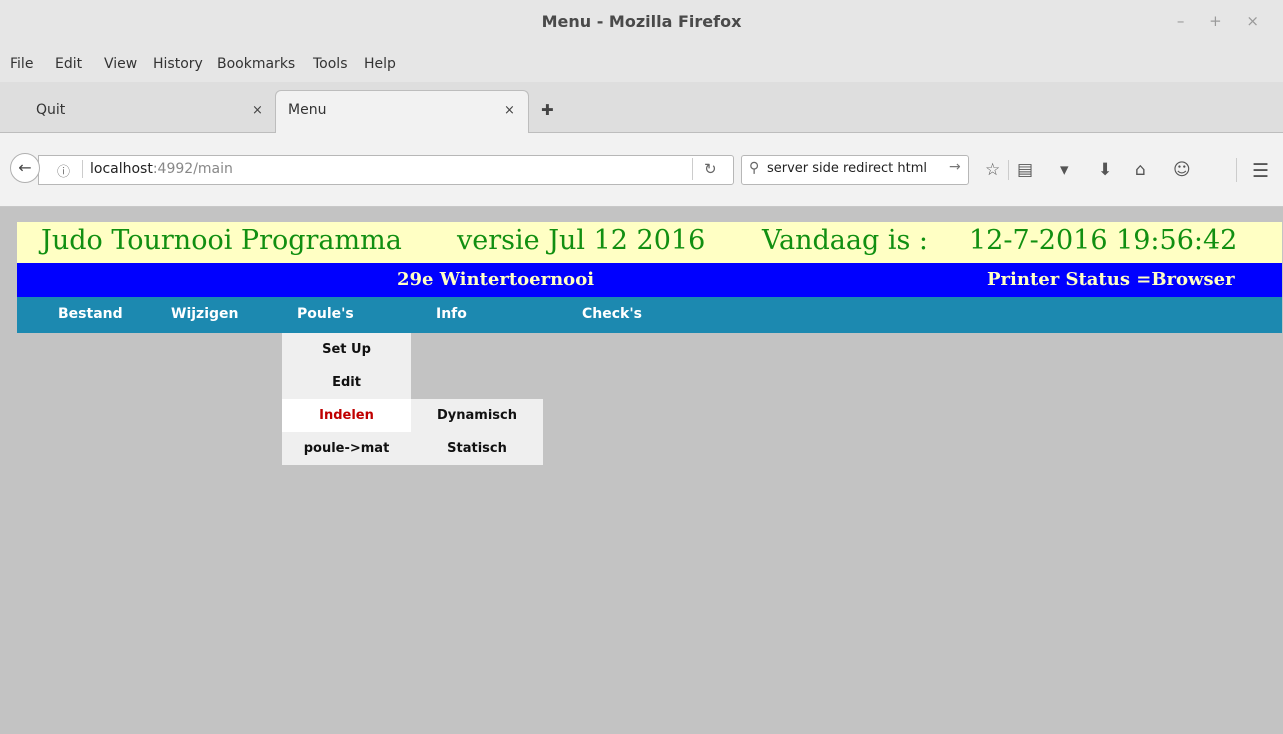  I want to click on tournament-name: 29e Wintertoernooi, so click(496, 279).